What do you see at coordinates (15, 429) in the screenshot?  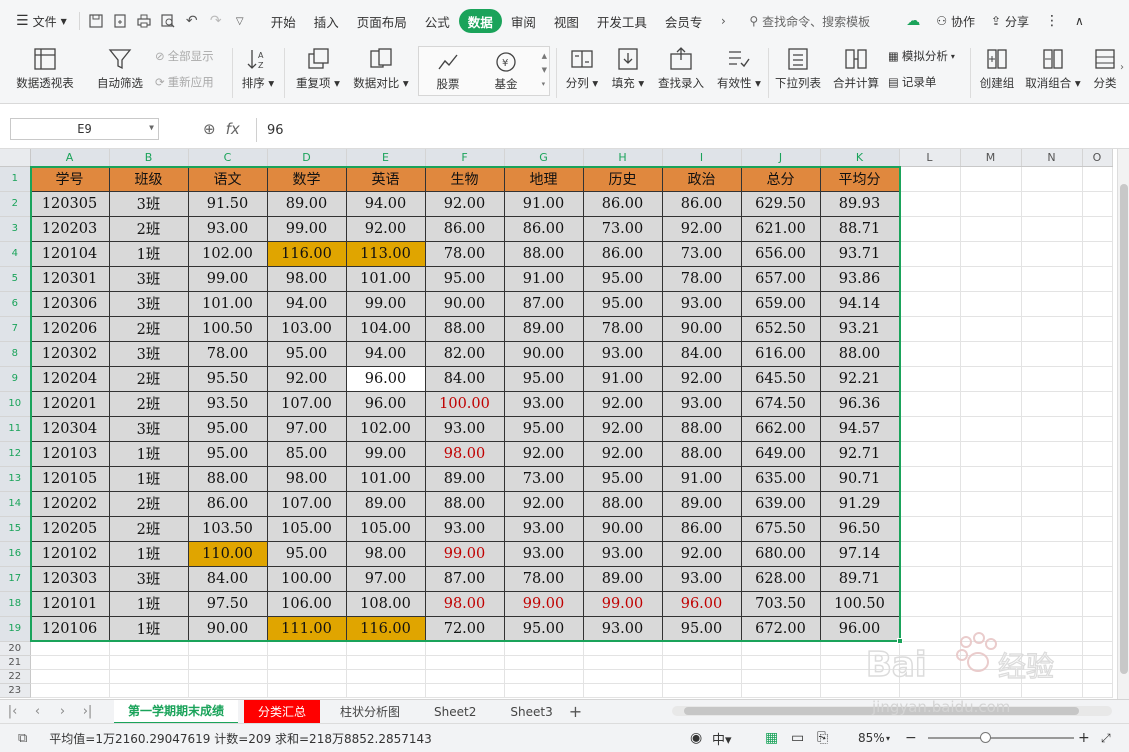 I see `row-header-11: 11` at bounding box center [15, 429].